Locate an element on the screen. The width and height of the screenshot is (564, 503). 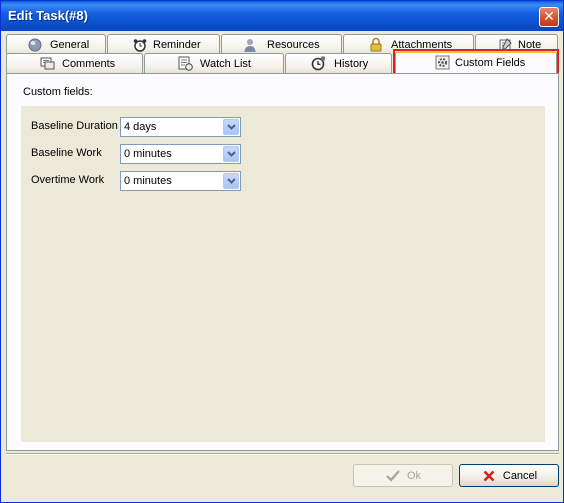
cancel-button: Cancel is located at coordinates (509, 475).